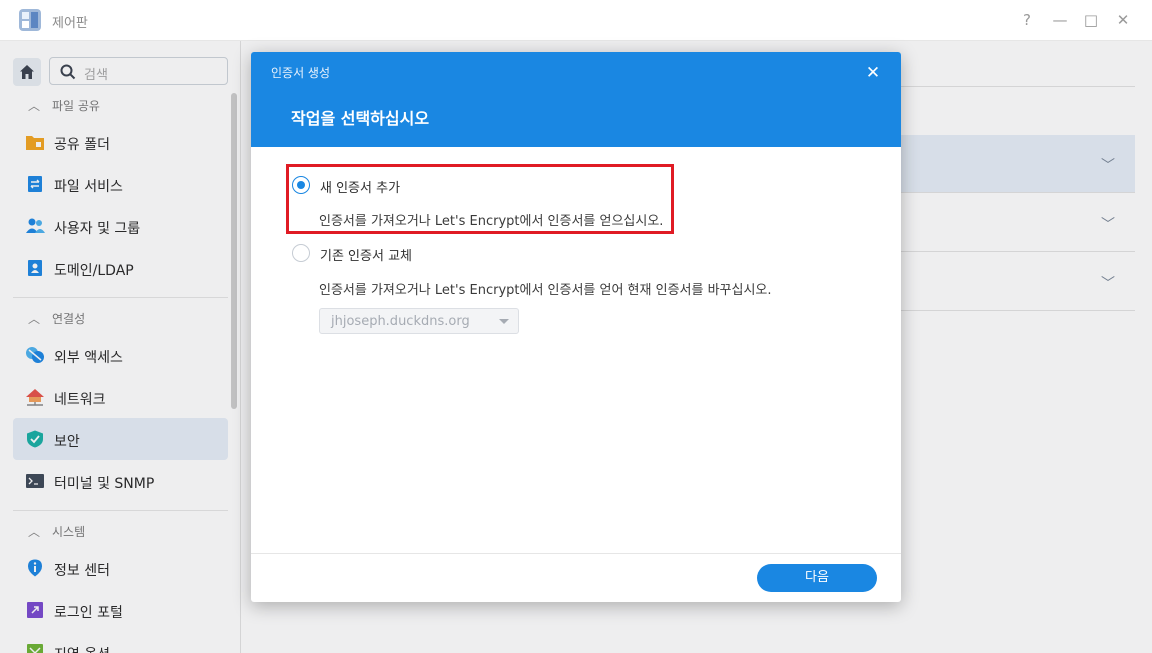 The width and height of the screenshot is (1152, 653). I want to click on option-label-add-new: 새 인증서 추가, so click(360, 186).